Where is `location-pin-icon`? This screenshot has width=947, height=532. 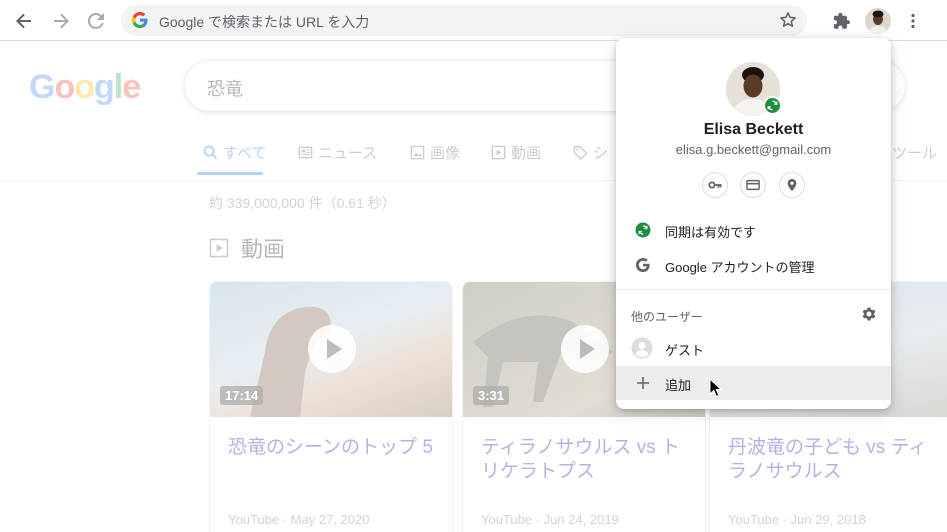 location-pin-icon is located at coordinates (792, 185).